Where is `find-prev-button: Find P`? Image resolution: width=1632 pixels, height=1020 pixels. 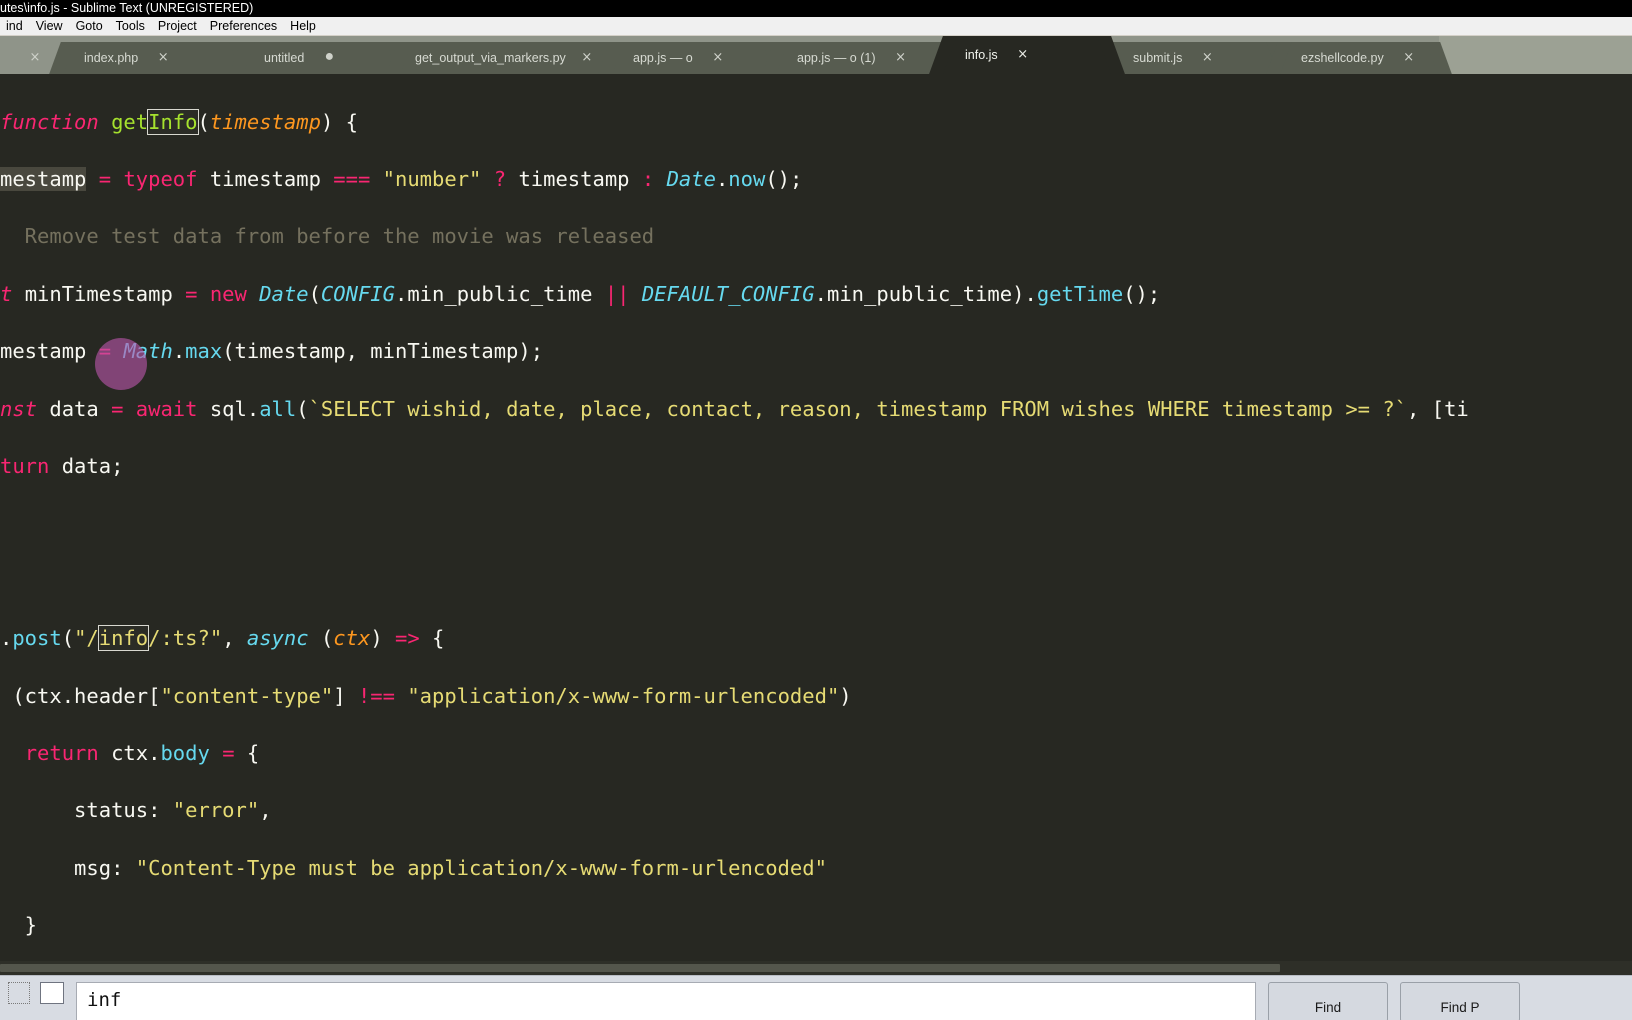
find-prev-button: Find P is located at coordinates (1460, 1001).